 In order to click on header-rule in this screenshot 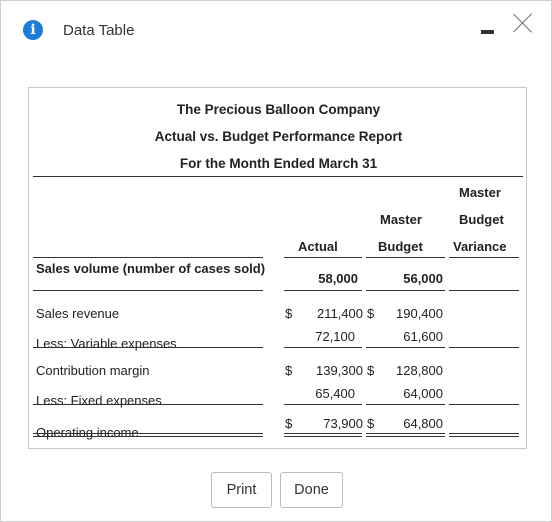, I will do `click(278, 176)`.